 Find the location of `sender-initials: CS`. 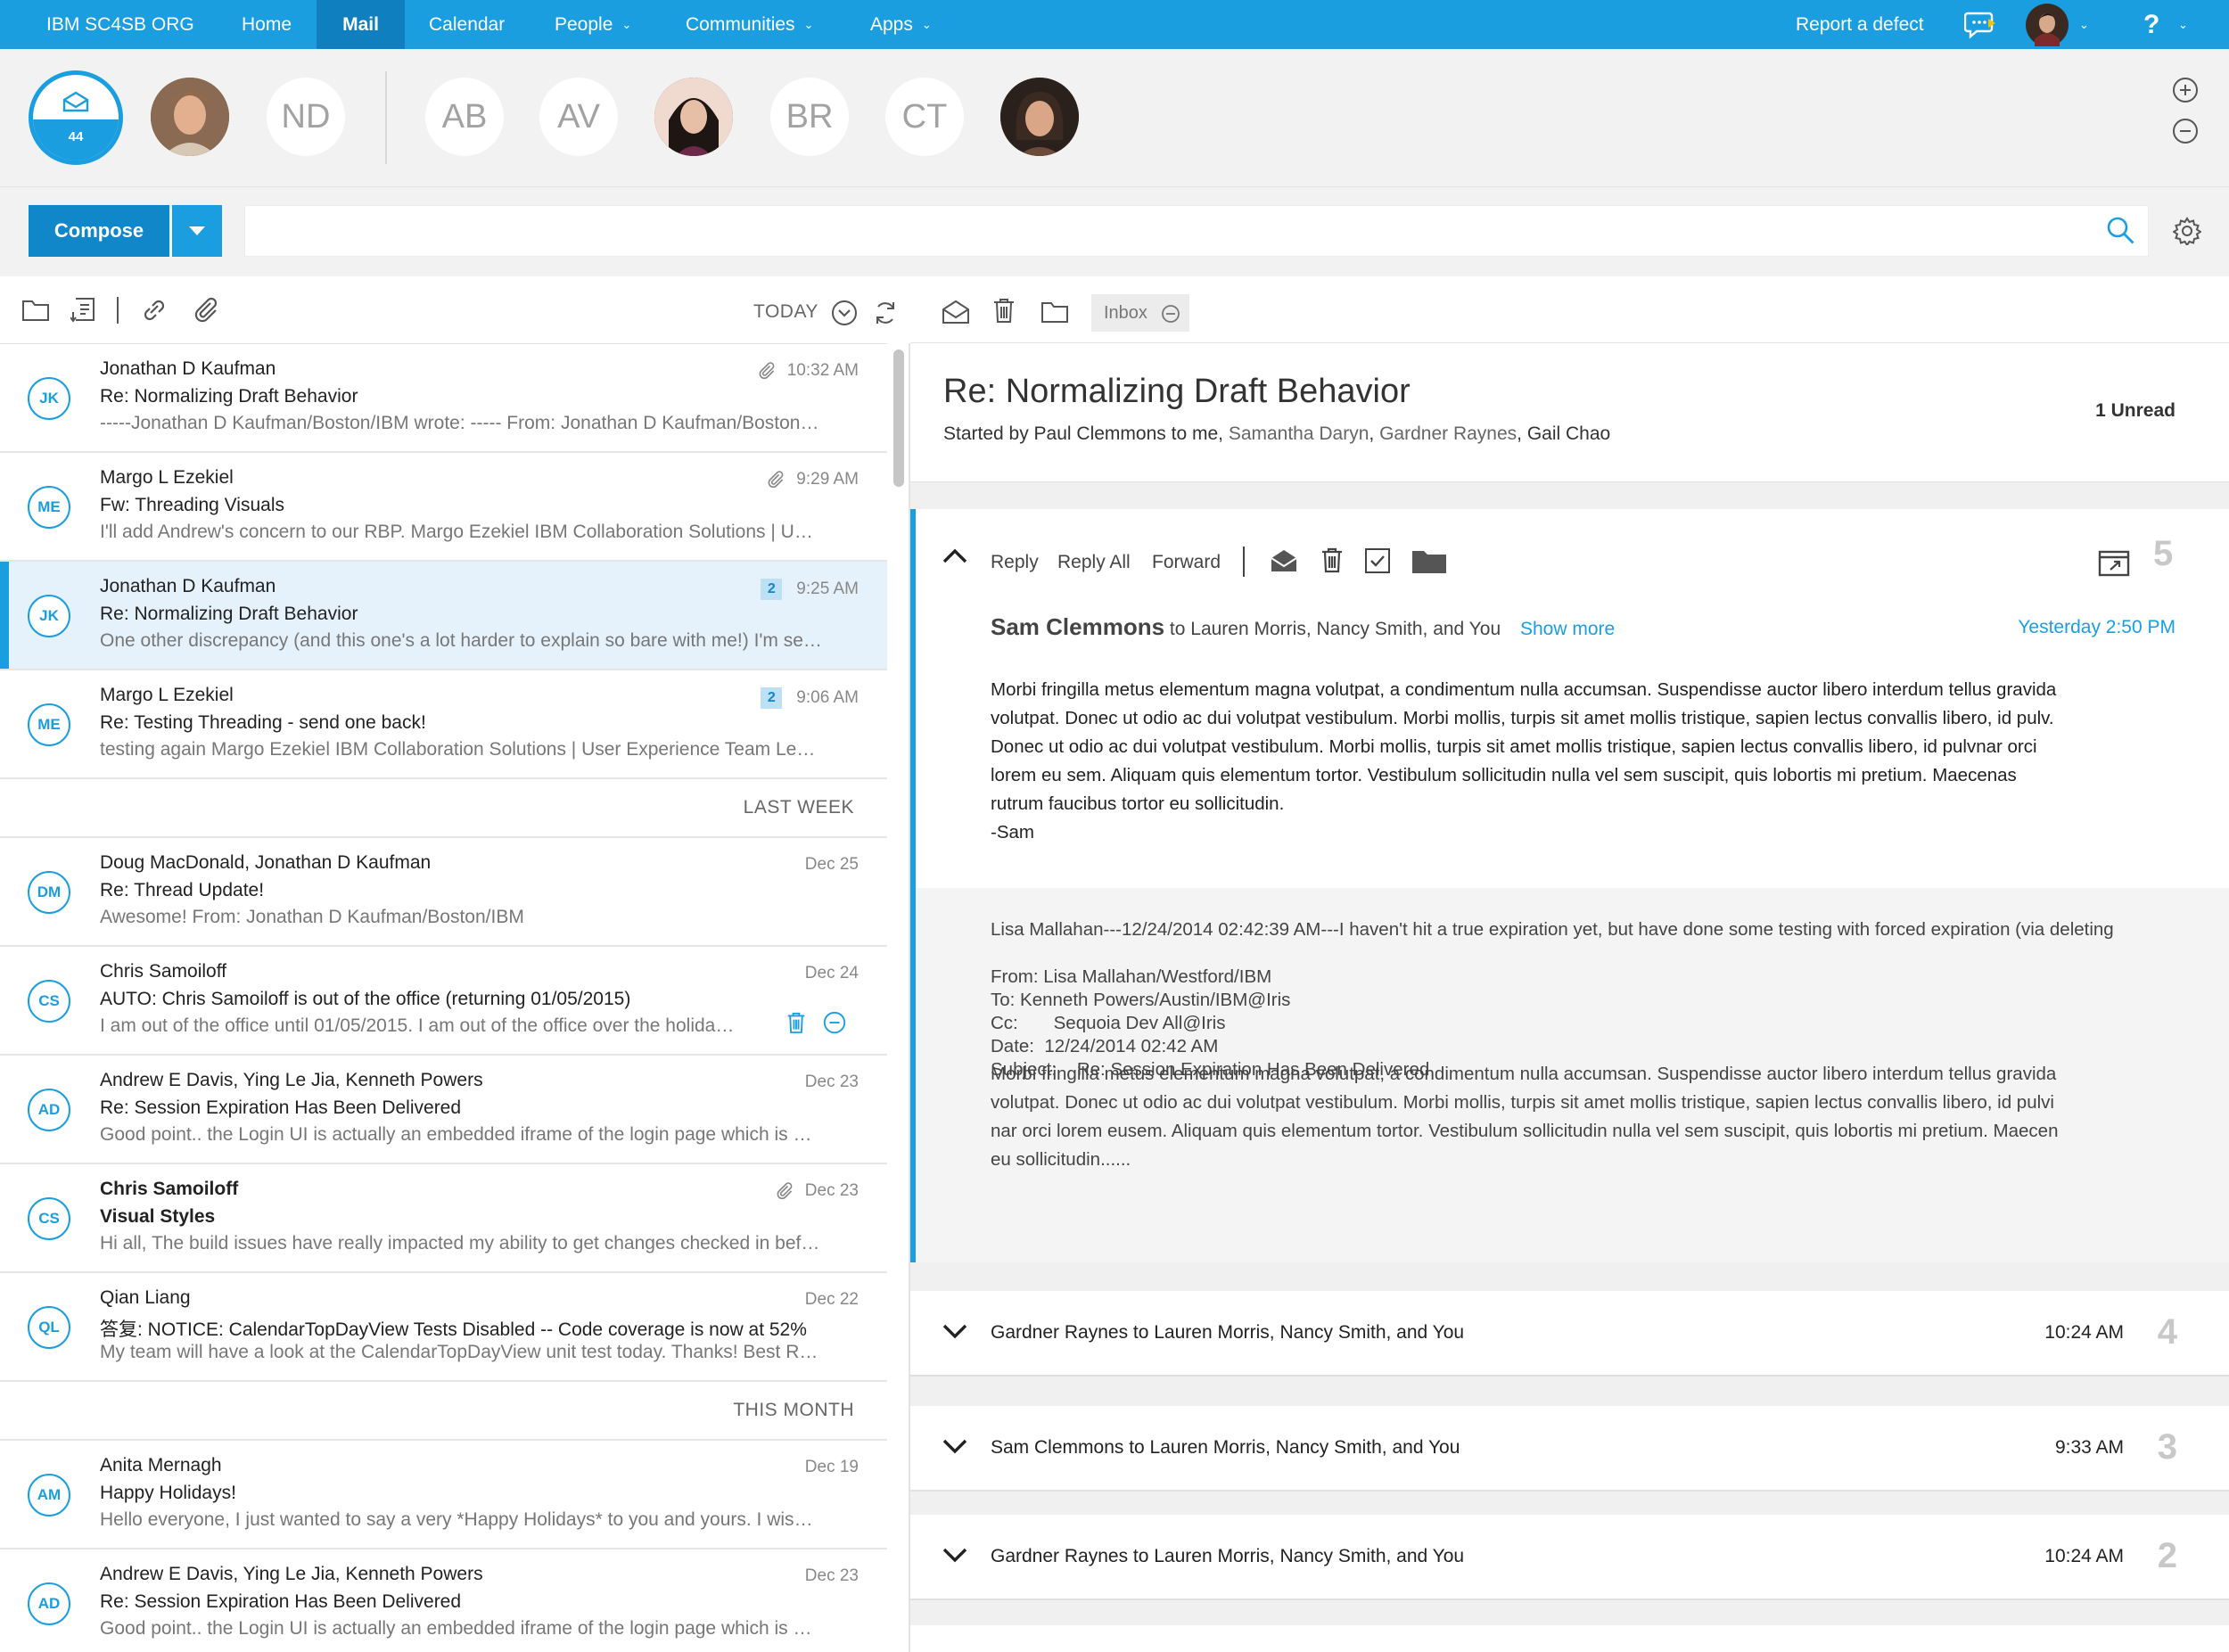

sender-initials: CS is located at coordinates (49, 1219).